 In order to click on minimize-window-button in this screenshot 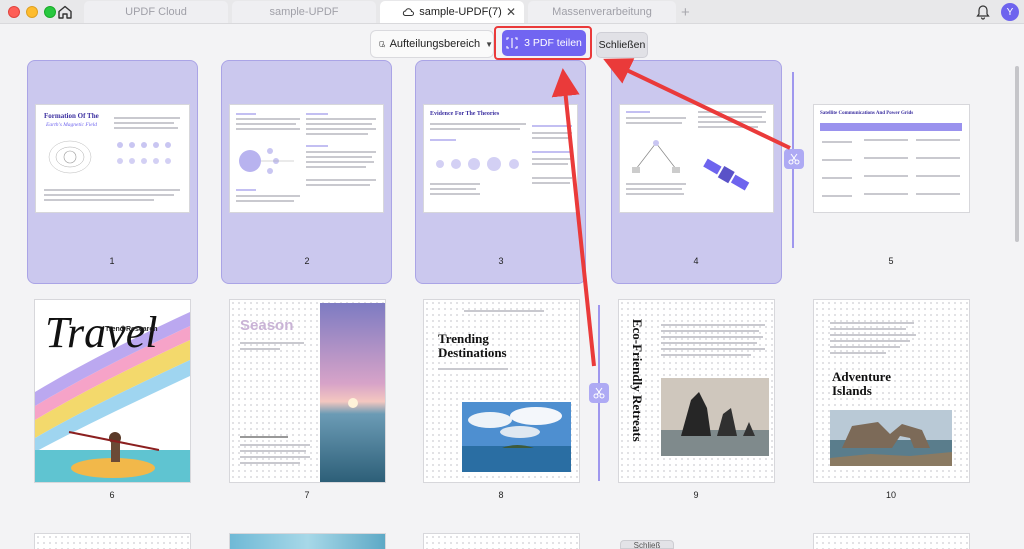, I will do `click(32, 12)`.